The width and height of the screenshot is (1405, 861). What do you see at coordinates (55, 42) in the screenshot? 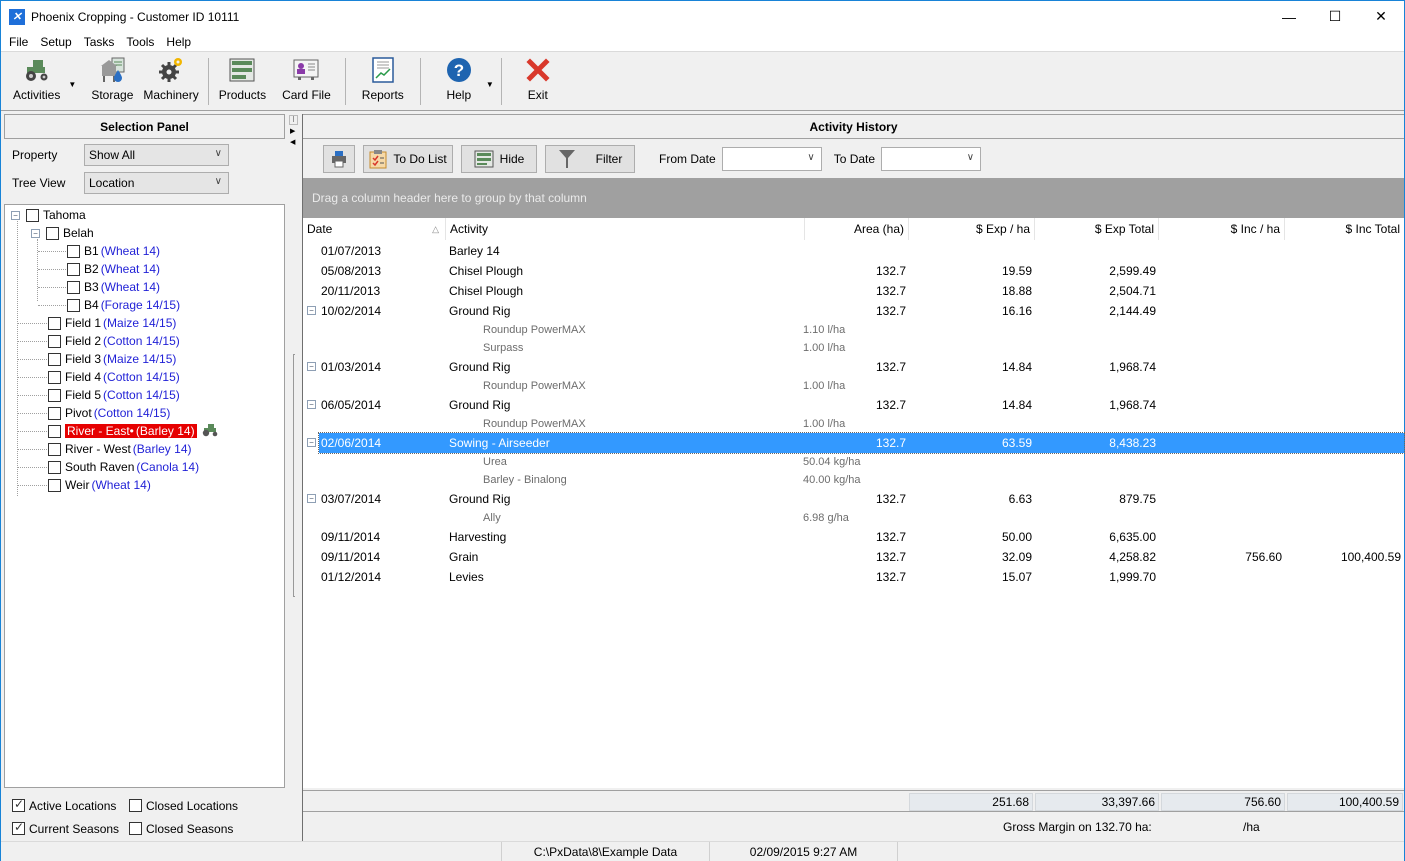
I see `menu-setup: Setup` at bounding box center [55, 42].